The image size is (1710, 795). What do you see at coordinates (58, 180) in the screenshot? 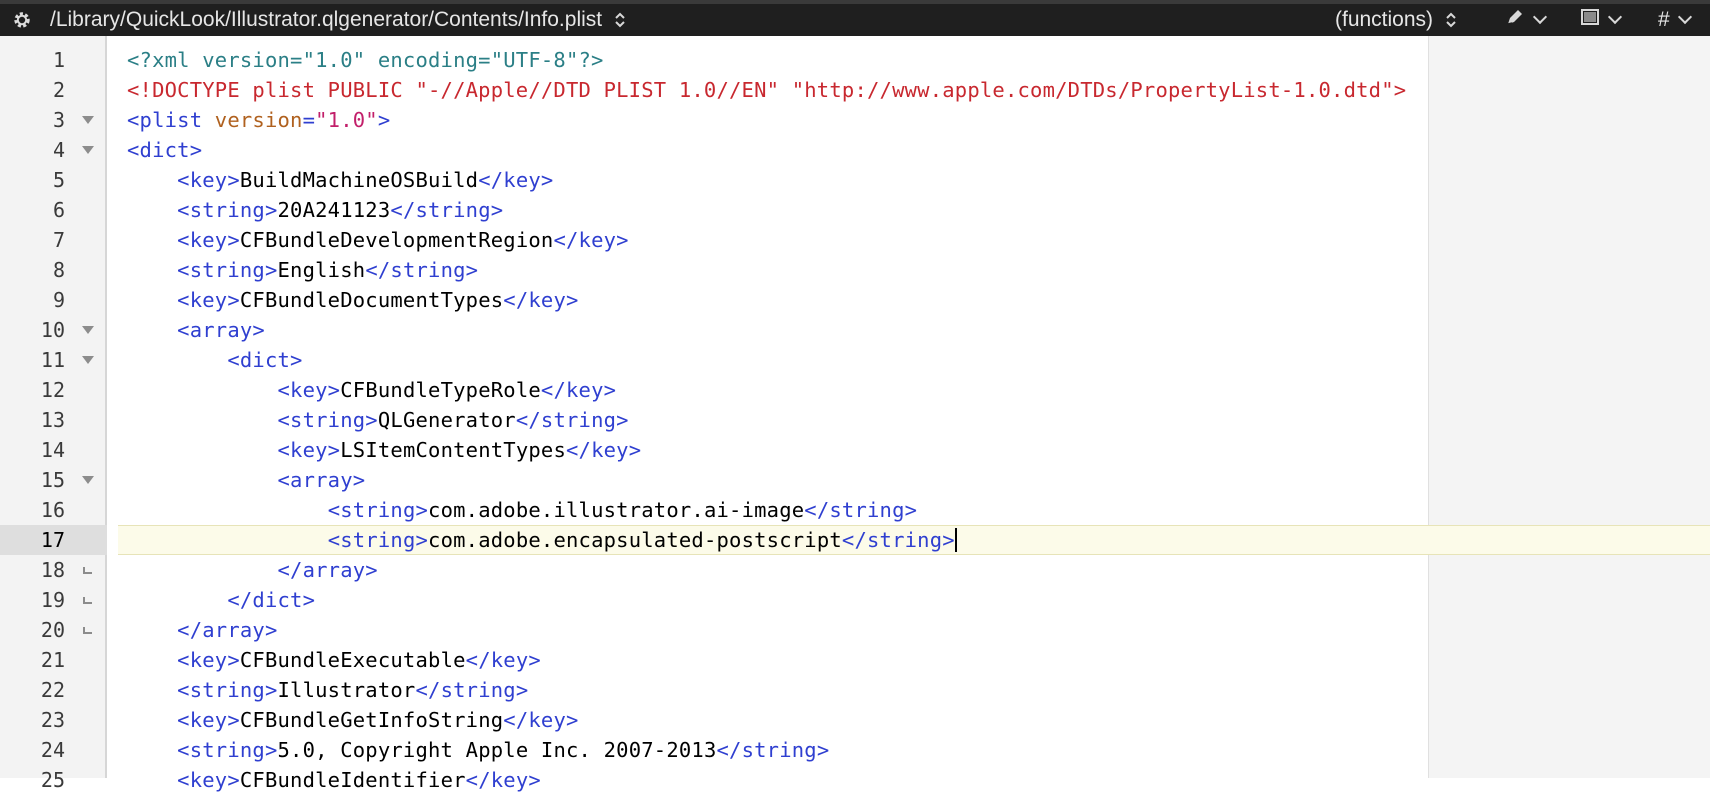
I see `line-number: 5` at bounding box center [58, 180].